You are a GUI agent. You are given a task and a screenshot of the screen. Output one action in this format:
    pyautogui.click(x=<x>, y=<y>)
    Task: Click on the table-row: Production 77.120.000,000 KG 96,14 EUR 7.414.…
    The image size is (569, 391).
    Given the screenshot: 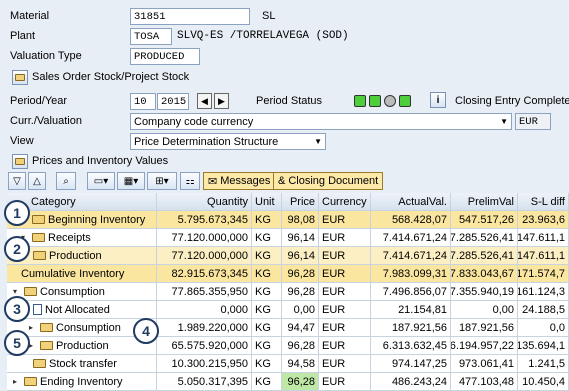 What is the action you would take?
    pyautogui.click(x=288, y=256)
    